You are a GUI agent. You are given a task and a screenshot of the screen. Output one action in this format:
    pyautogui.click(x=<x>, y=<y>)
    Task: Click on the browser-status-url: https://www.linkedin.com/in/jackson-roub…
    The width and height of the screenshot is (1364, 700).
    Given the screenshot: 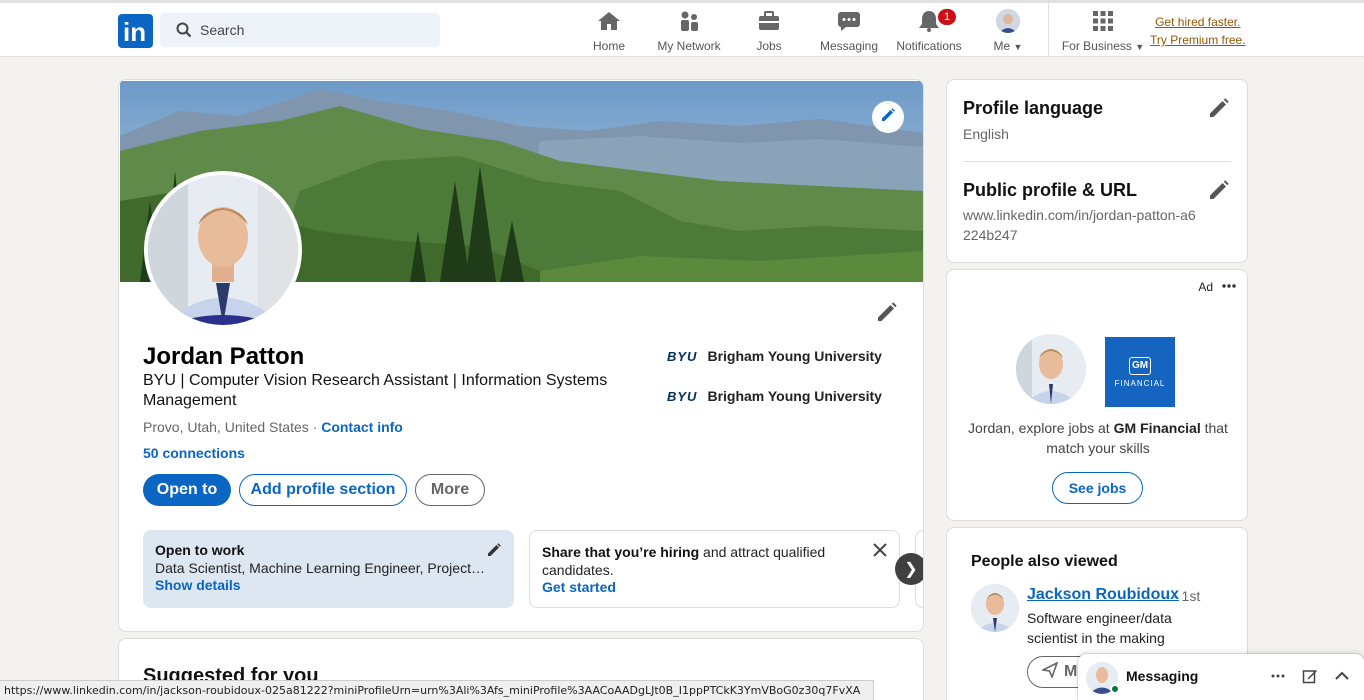 What is the action you would take?
    pyautogui.click(x=437, y=690)
    